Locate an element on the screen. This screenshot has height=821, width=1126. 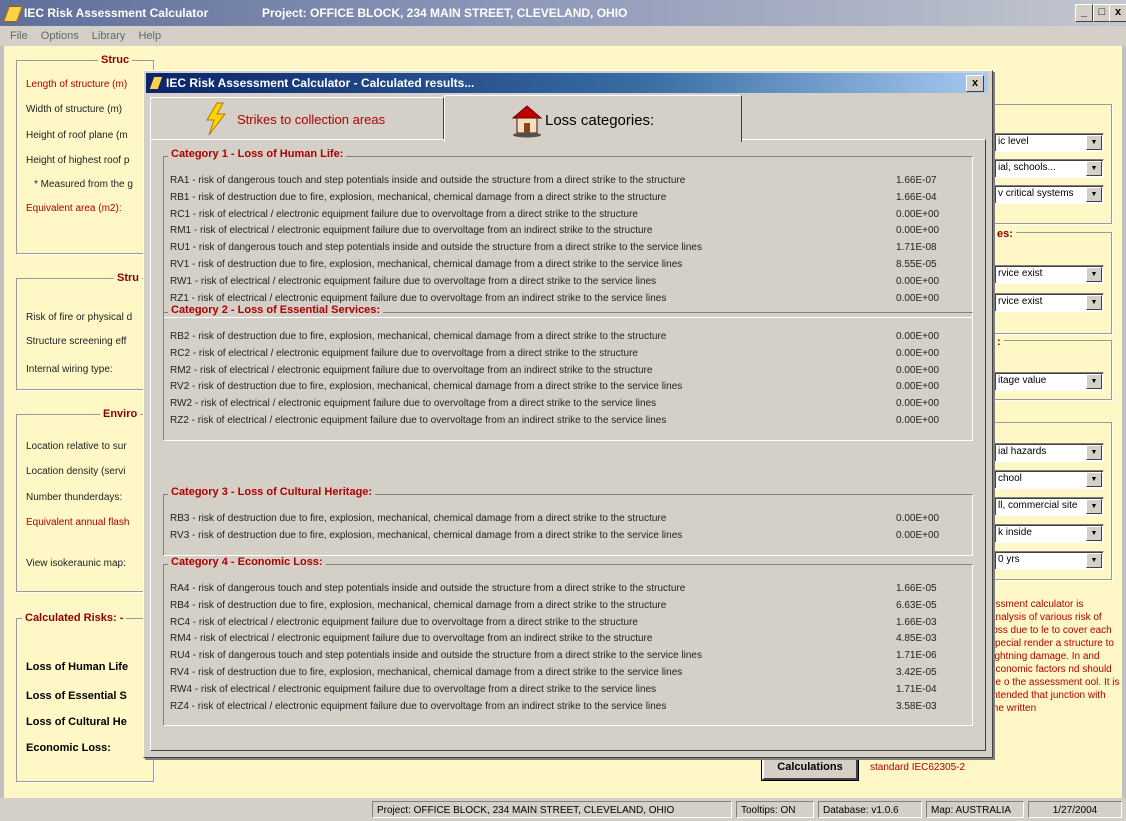
thunderdays-label: Number thunderdays: is located at coordinates (74, 497).